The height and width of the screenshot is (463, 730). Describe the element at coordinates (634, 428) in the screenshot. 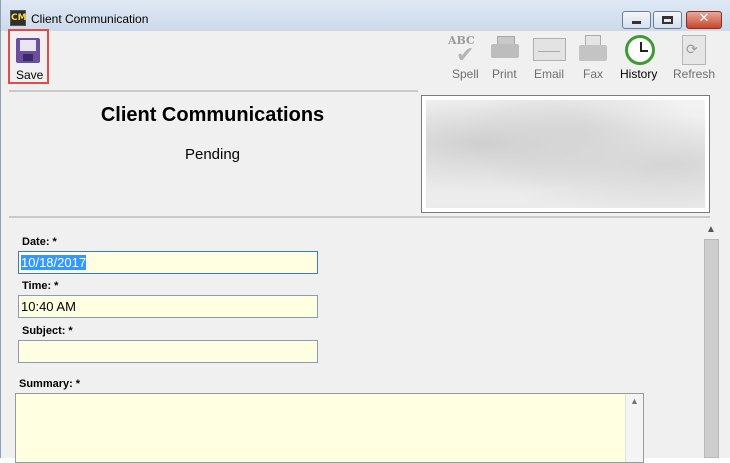

I see `summary-scrollbar: ▲` at that location.